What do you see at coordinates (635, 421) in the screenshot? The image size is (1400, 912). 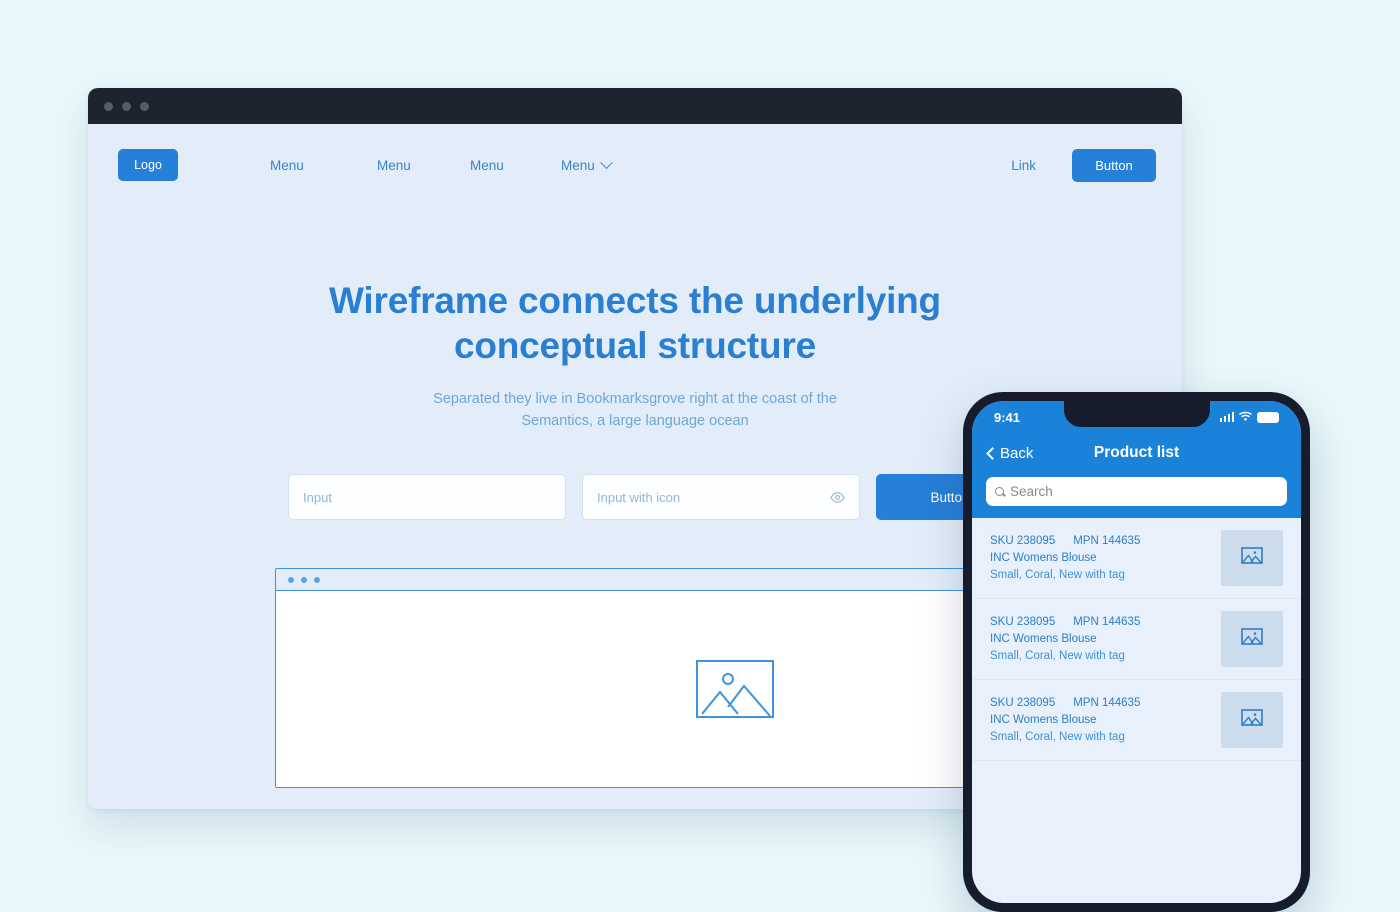 I see `hero-subtext-line-2: Semantics, a large language ocean` at bounding box center [635, 421].